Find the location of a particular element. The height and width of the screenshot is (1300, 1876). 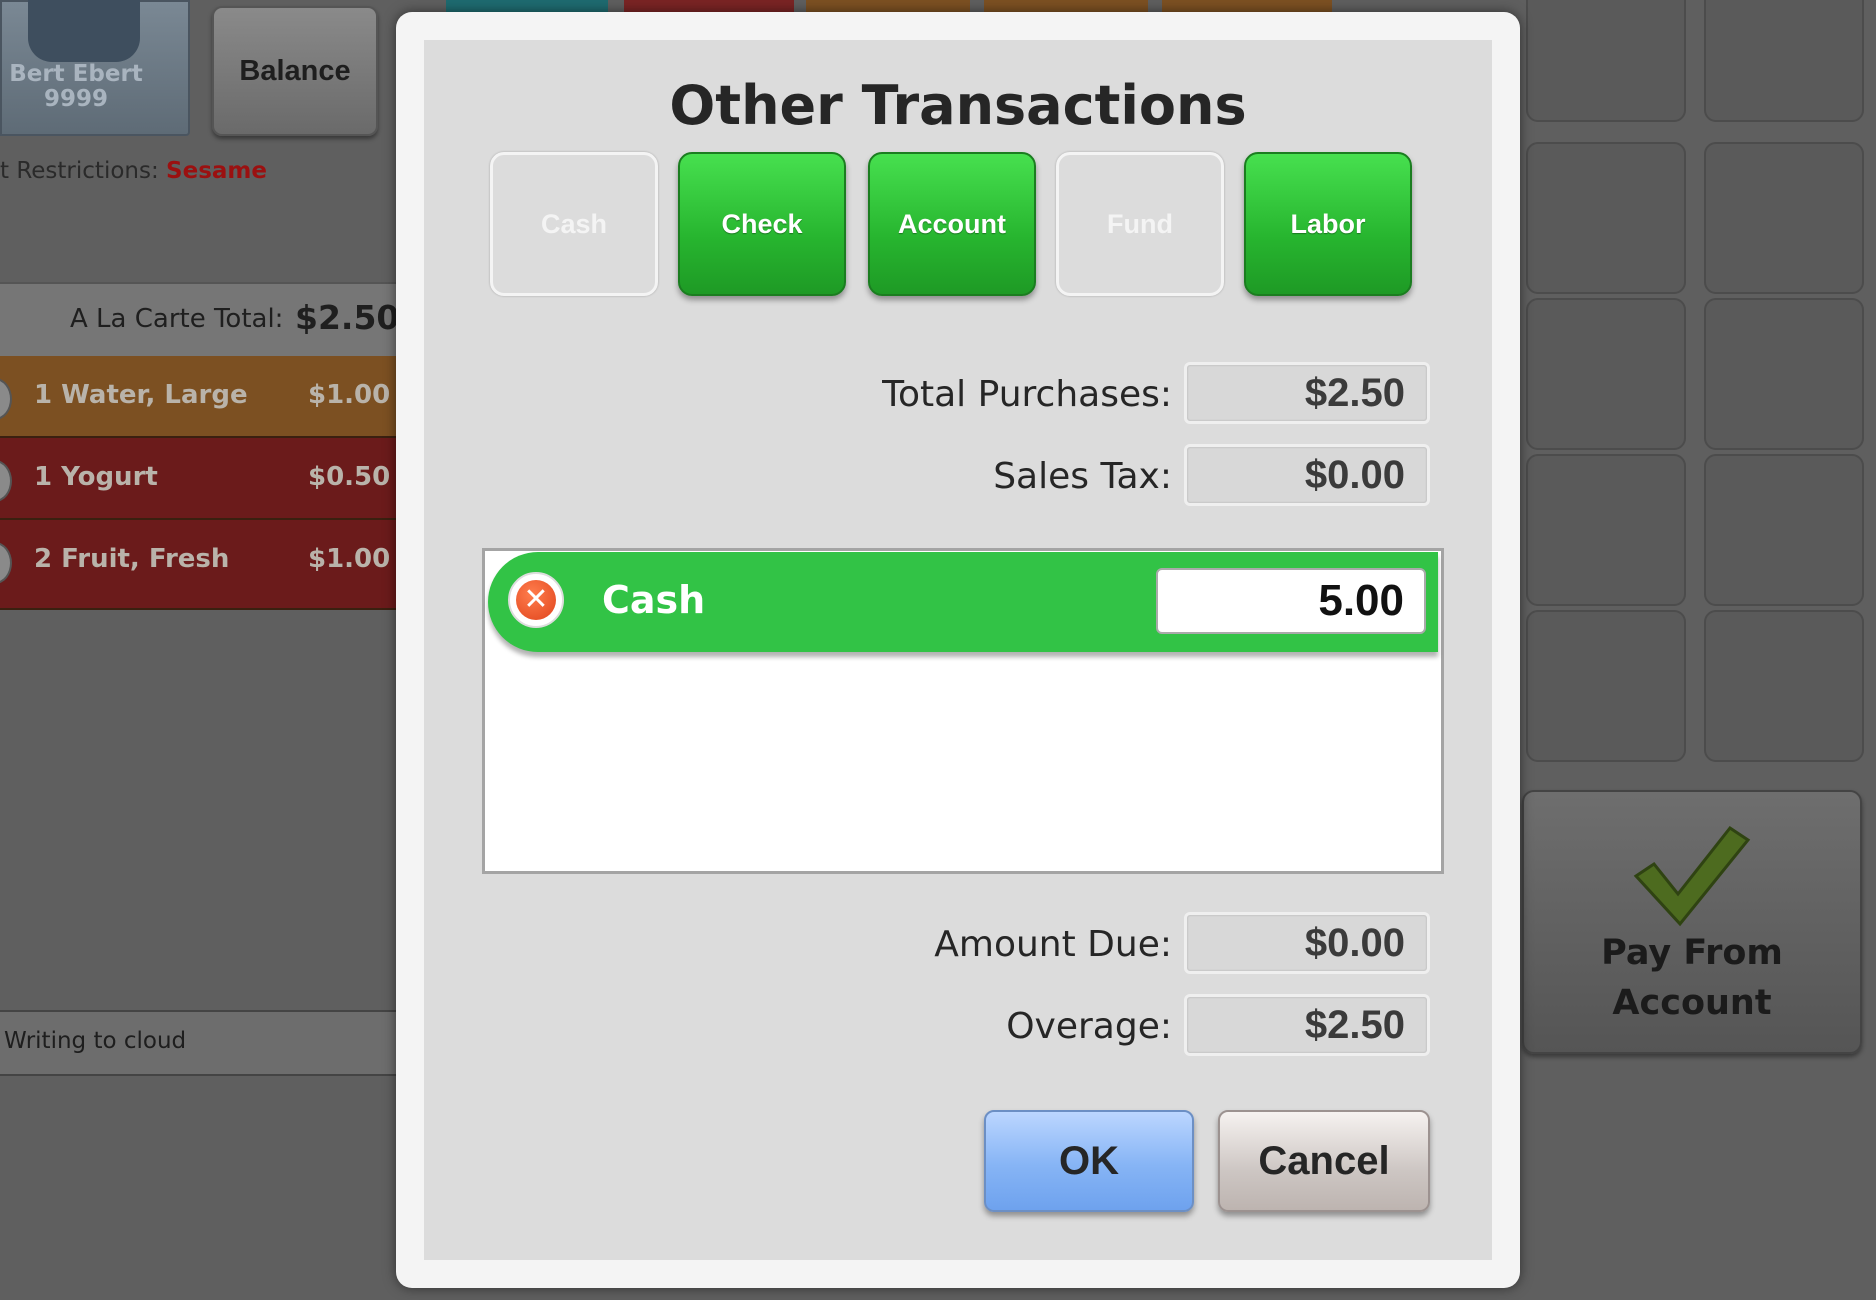

total-purchases-value: $2.50 is located at coordinates (1307, 393).